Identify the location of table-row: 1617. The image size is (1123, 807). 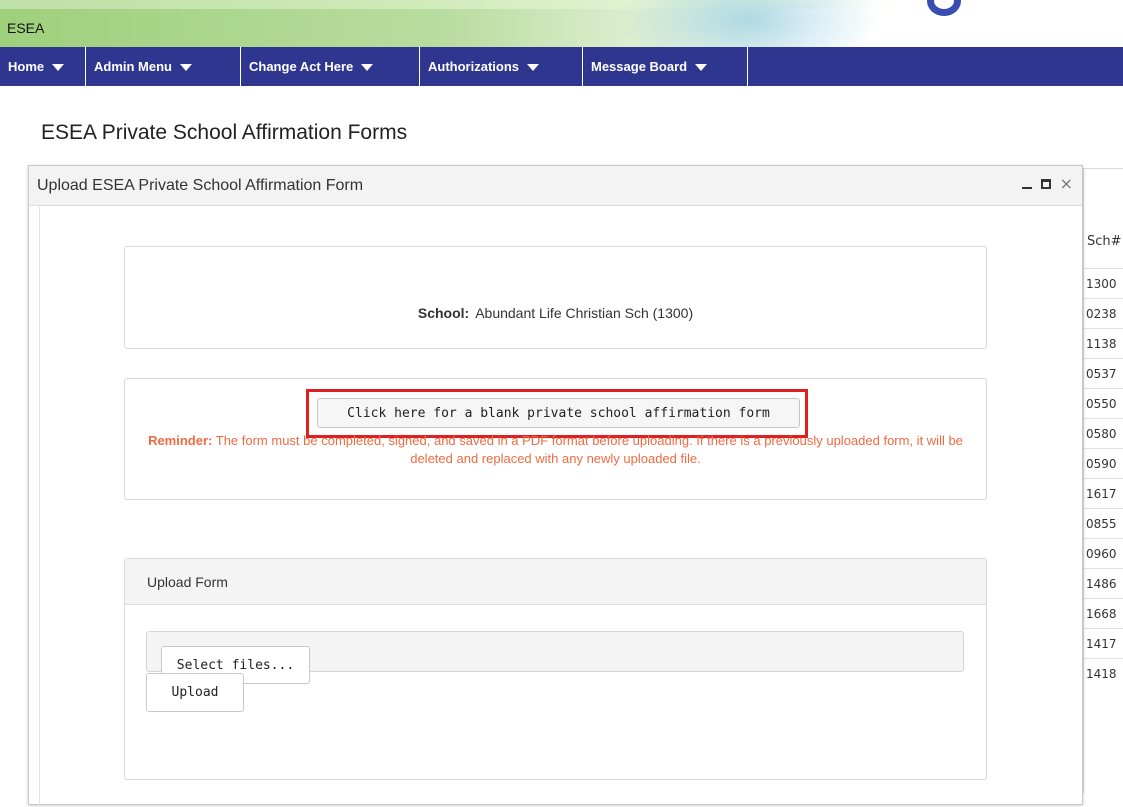
(1103, 493).